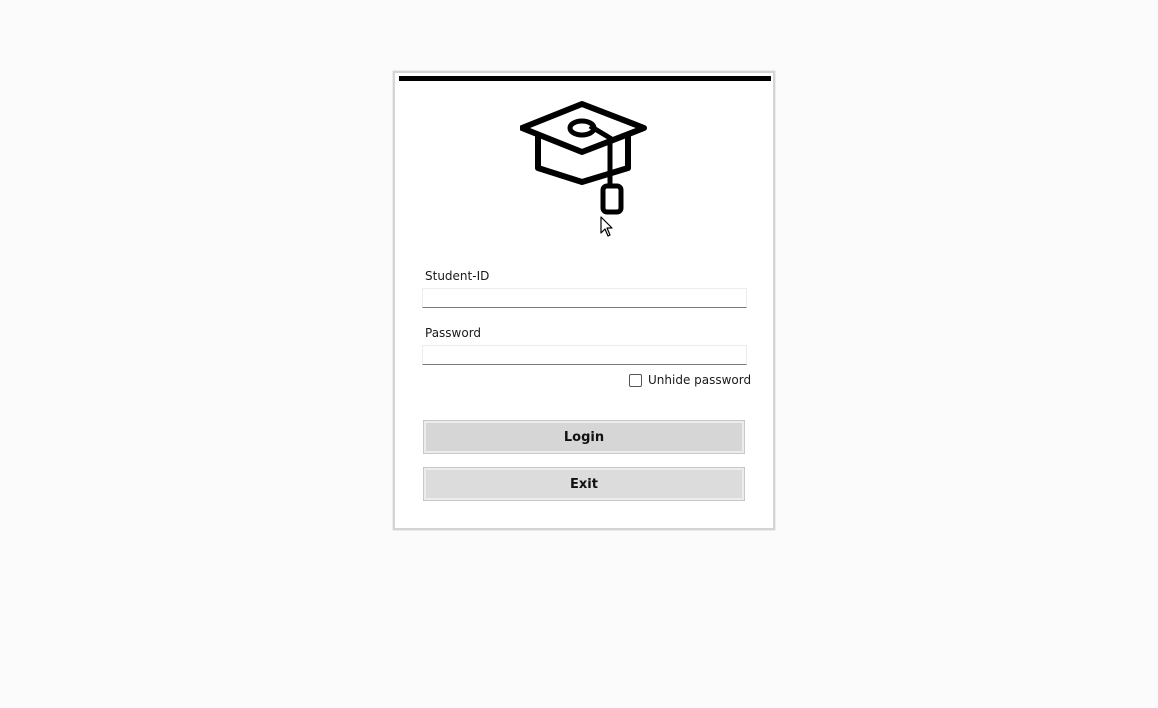 The image size is (1158, 708). Describe the element at coordinates (635, 380) in the screenshot. I see `unhide-password-checkbox` at that location.